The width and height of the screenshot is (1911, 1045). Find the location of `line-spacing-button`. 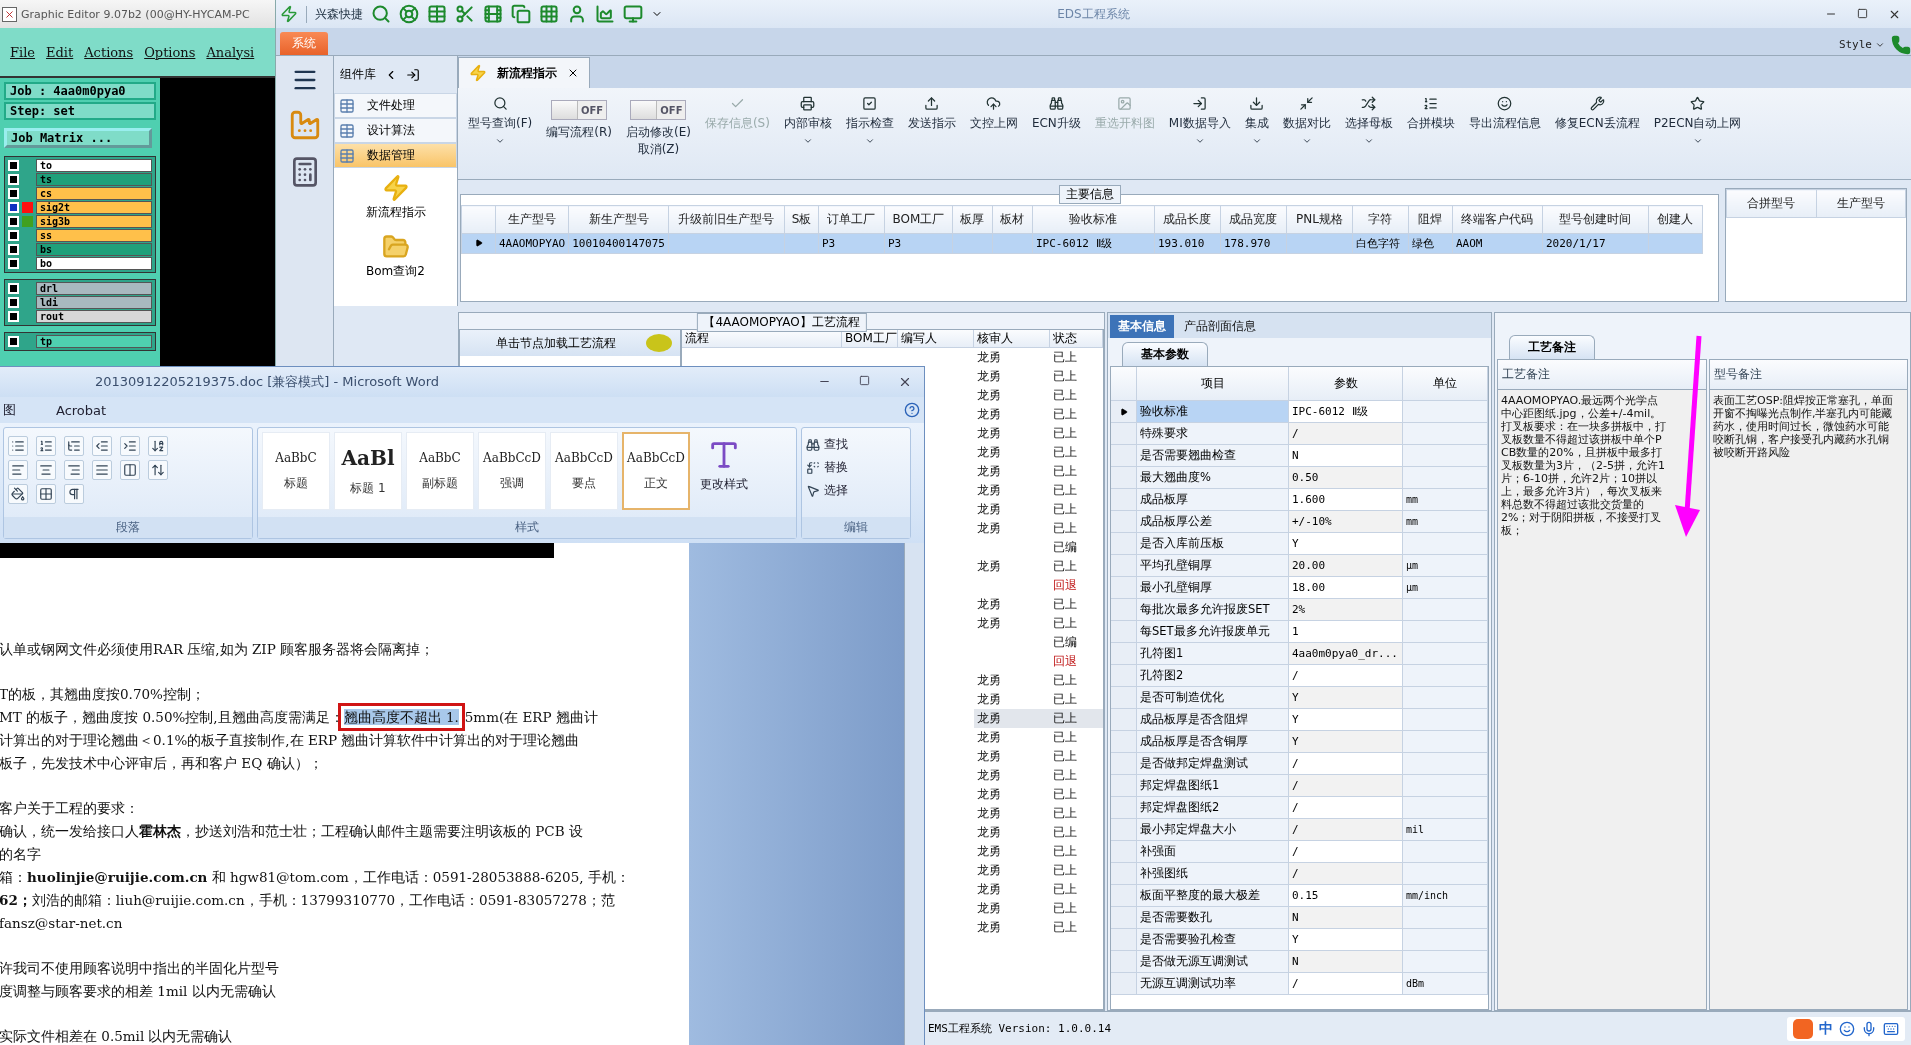

line-spacing-button is located at coordinates (158, 470).